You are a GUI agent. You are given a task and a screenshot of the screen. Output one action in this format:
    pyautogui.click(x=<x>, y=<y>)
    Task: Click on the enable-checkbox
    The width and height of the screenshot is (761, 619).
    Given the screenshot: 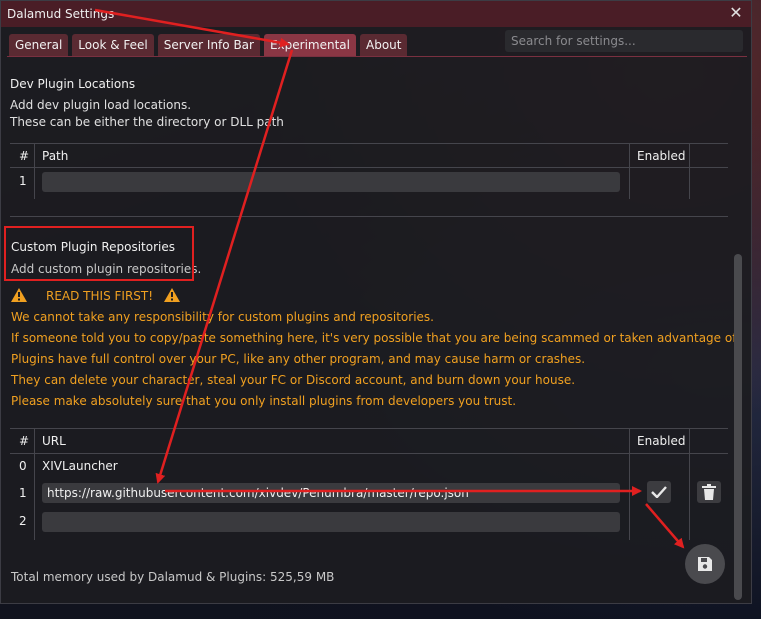 What is the action you would take?
    pyautogui.click(x=659, y=492)
    